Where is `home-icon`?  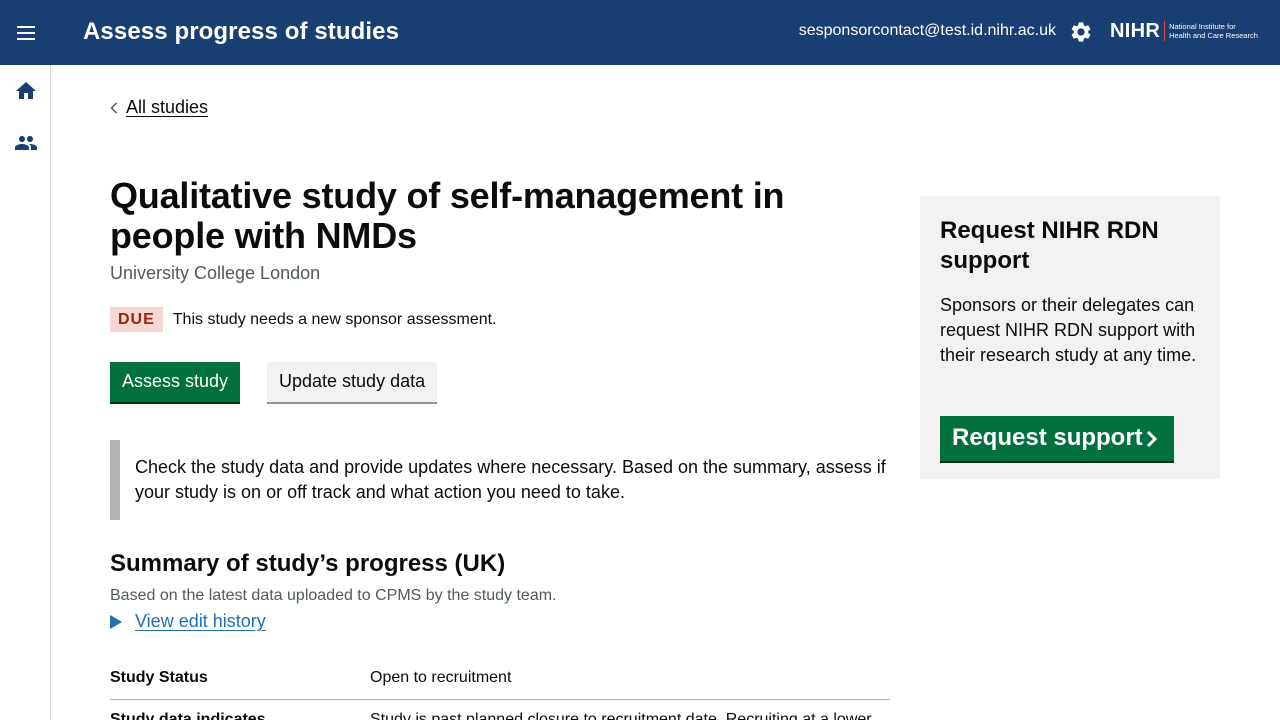
home-icon is located at coordinates (26, 91).